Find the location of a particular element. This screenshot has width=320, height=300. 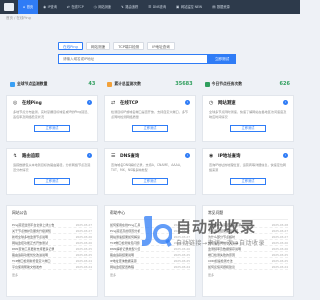

list-item-title: 网站监控配置教程 is located at coordinates (122, 267).